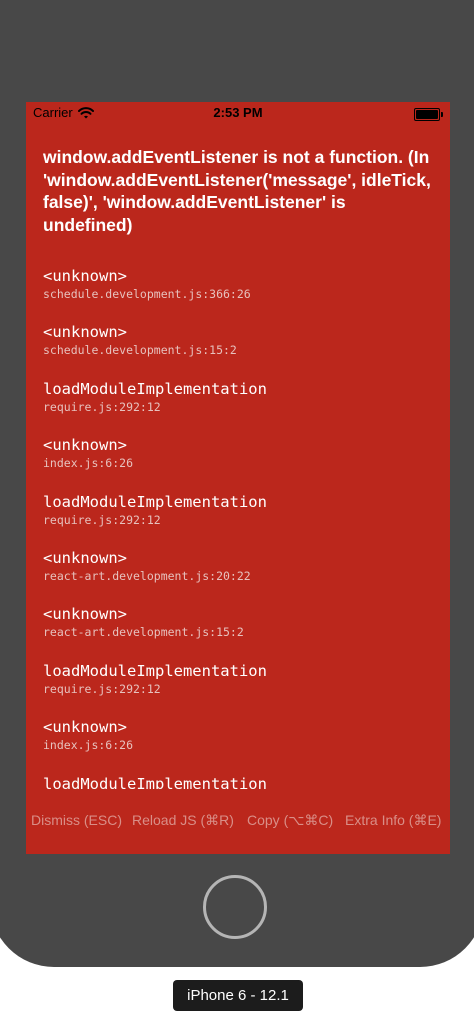 The image size is (474, 1023). I want to click on dismiss-button: Dismiss (ESC), so click(76, 820).